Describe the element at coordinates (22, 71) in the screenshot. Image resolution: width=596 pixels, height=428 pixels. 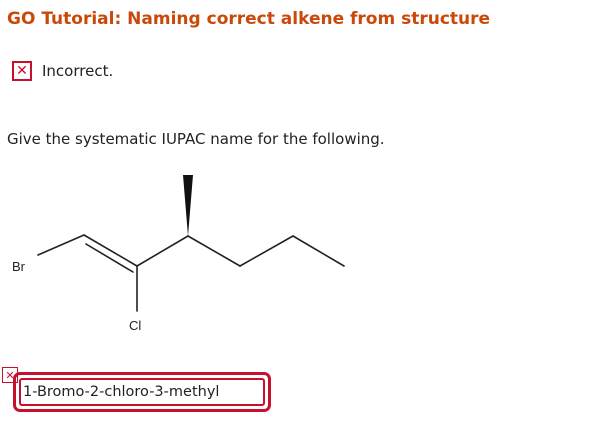
I see `incorrect-x-icon: ✕` at that location.